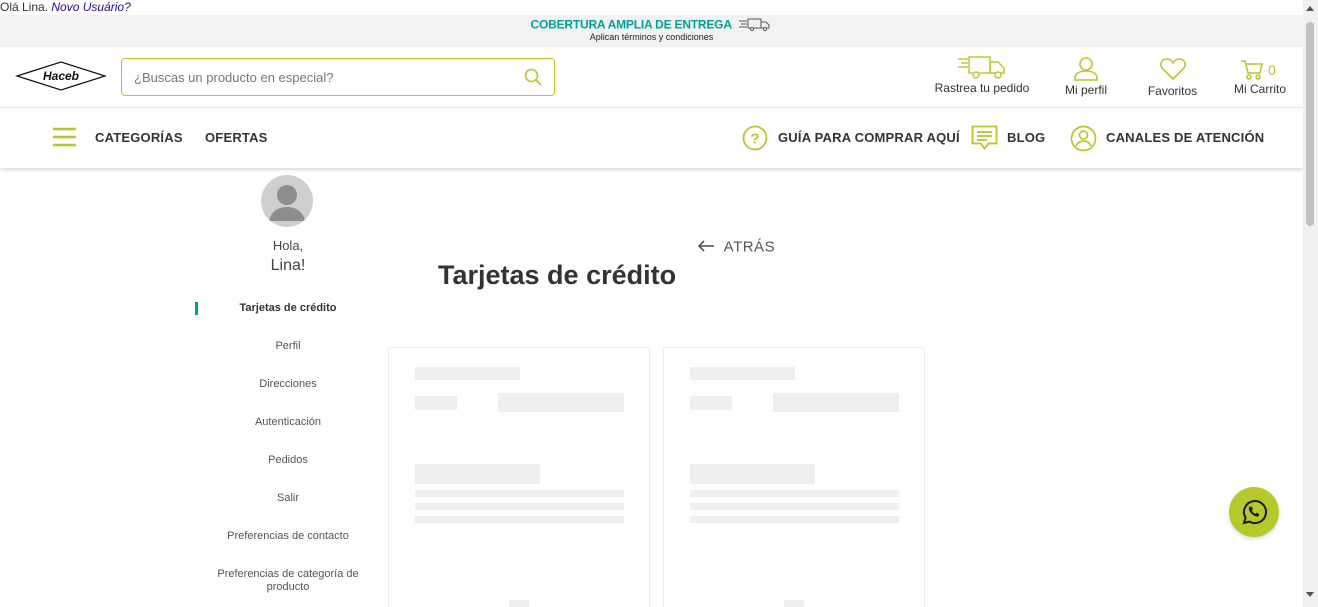  I want to click on whatsapp-icon, so click(1254, 514).